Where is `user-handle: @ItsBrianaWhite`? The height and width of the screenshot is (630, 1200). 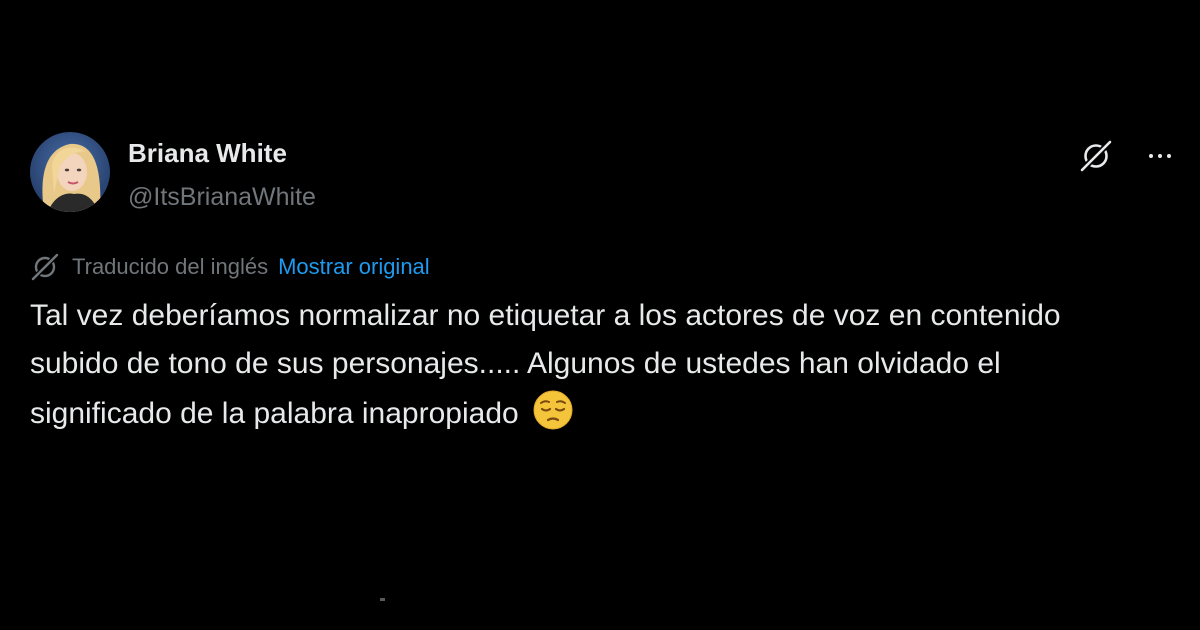 user-handle: @ItsBrianaWhite is located at coordinates (222, 197).